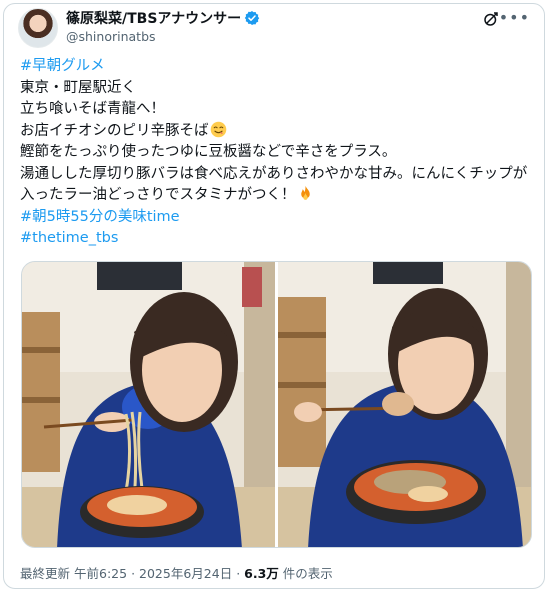 This screenshot has width=548, height=592. What do you see at coordinates (276, 218) in the screenshot?
I see `hashtag-link: #朝5時55分の美味time` at bounding box center [276, 218].